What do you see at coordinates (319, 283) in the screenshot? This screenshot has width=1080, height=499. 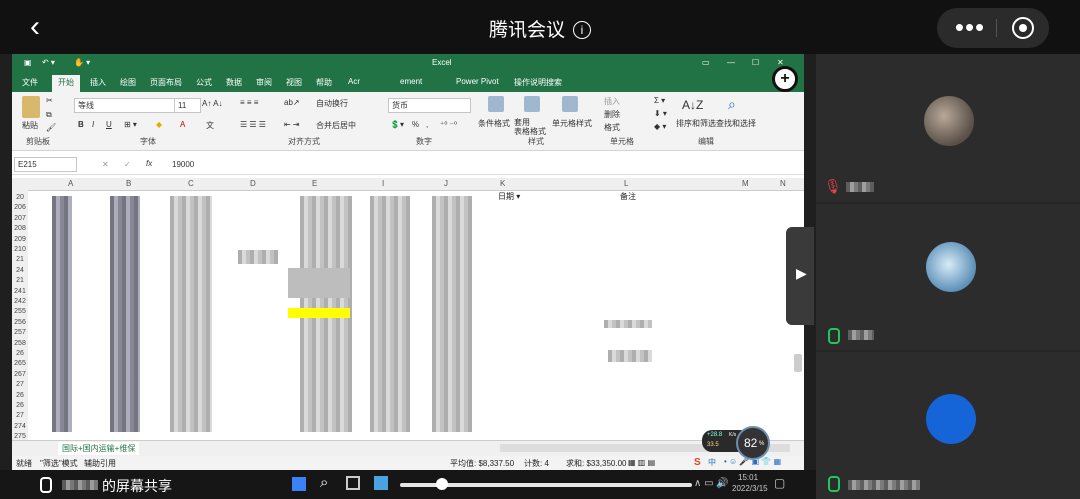 I see `selected-cells` at bounding box center [319, 283].